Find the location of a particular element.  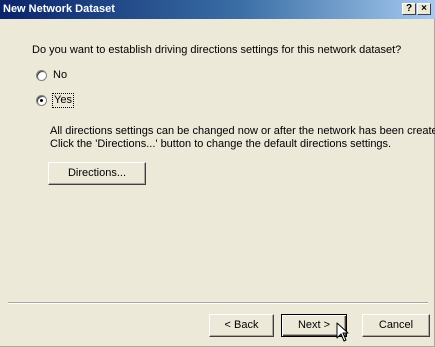

radio-option-yes: Yes is located at coordinates (55, 100).